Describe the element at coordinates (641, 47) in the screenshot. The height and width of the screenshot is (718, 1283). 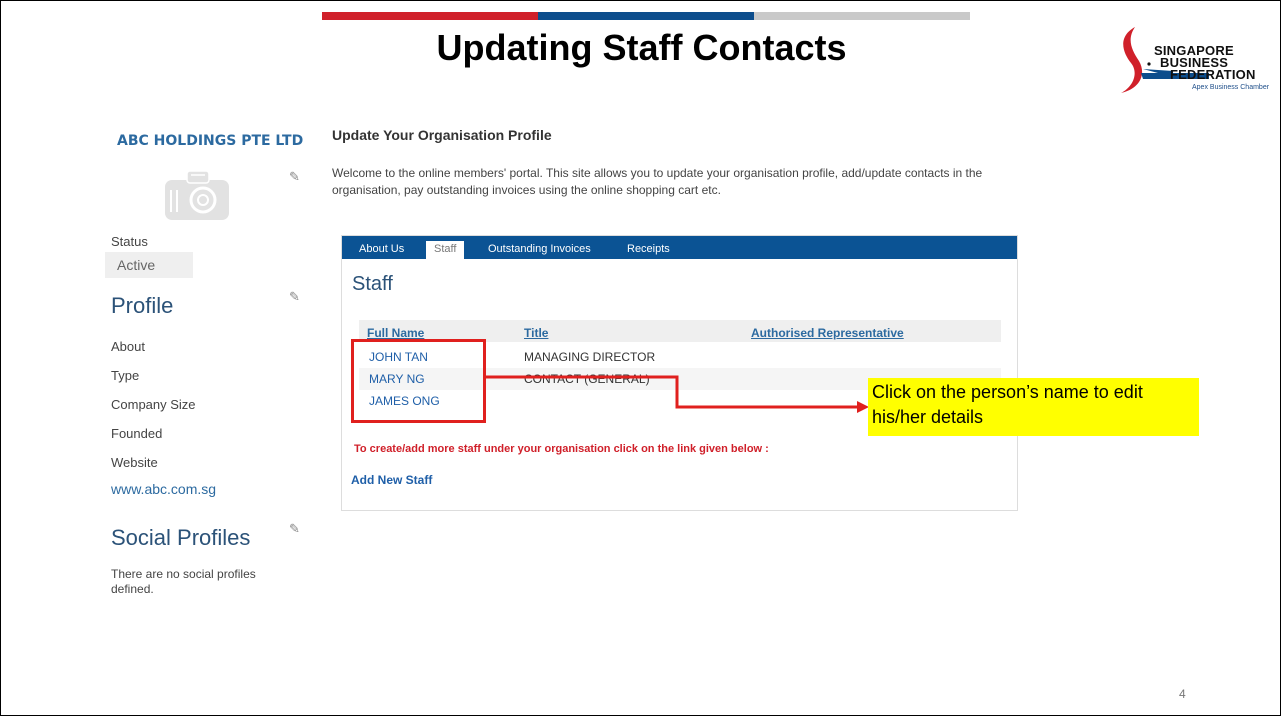
I see `slide-title: Updating Staff Contacts` at that location.